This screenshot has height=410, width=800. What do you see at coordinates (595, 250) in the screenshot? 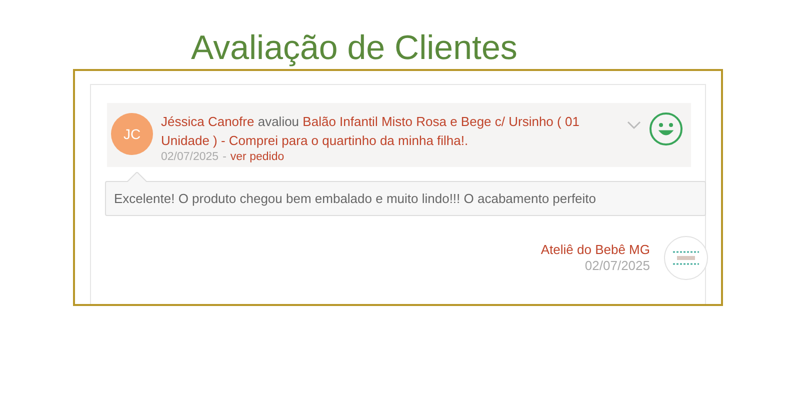
I see `seller-name: Ateliê do Bebê MG` at bounding box center [595, 250].